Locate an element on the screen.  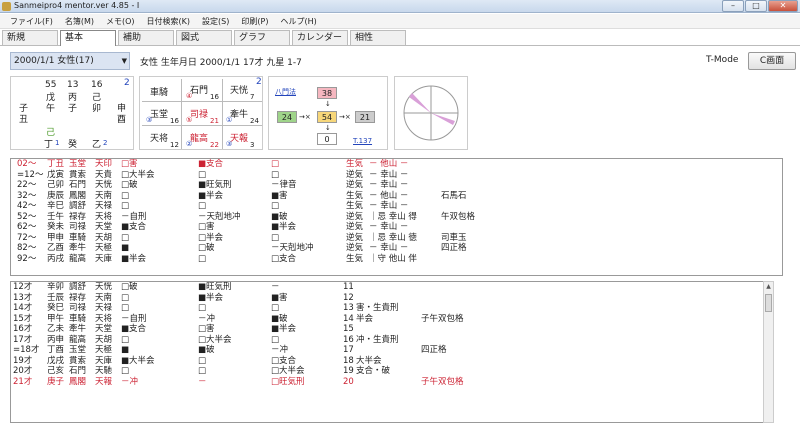
list-cell: 石門 is located at coordinates (78, 371).